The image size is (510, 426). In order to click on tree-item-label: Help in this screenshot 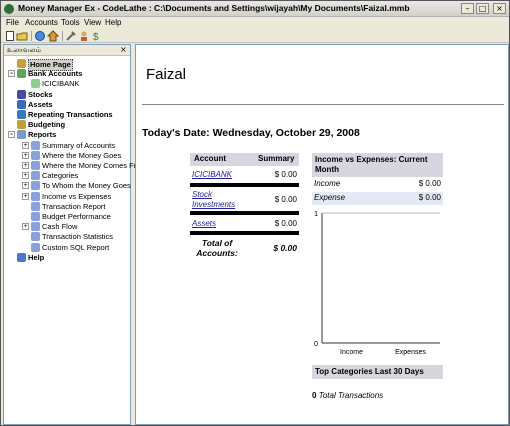, I will do `click(36, 257)`.